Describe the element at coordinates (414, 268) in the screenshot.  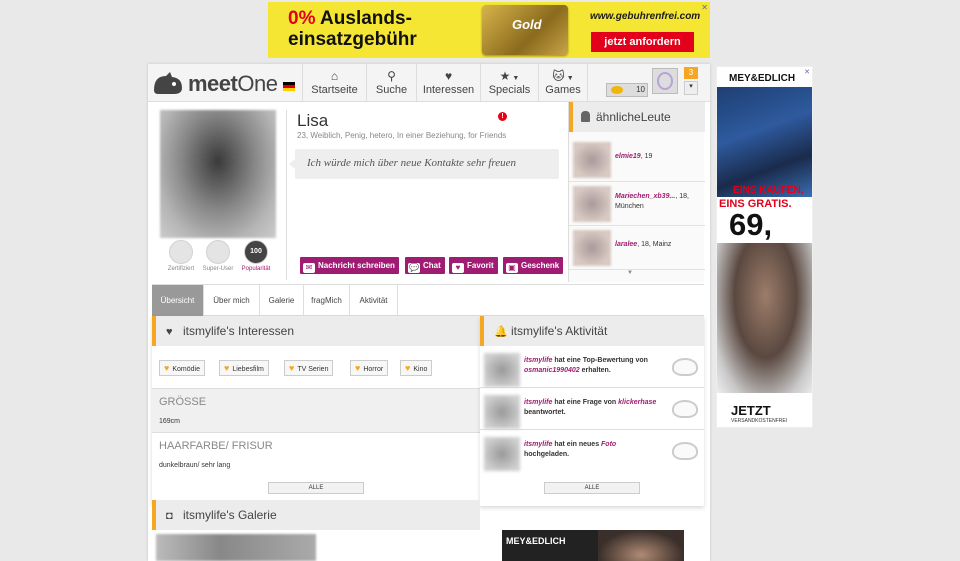
I see `chat-bubble-icon: 💬` at that location.